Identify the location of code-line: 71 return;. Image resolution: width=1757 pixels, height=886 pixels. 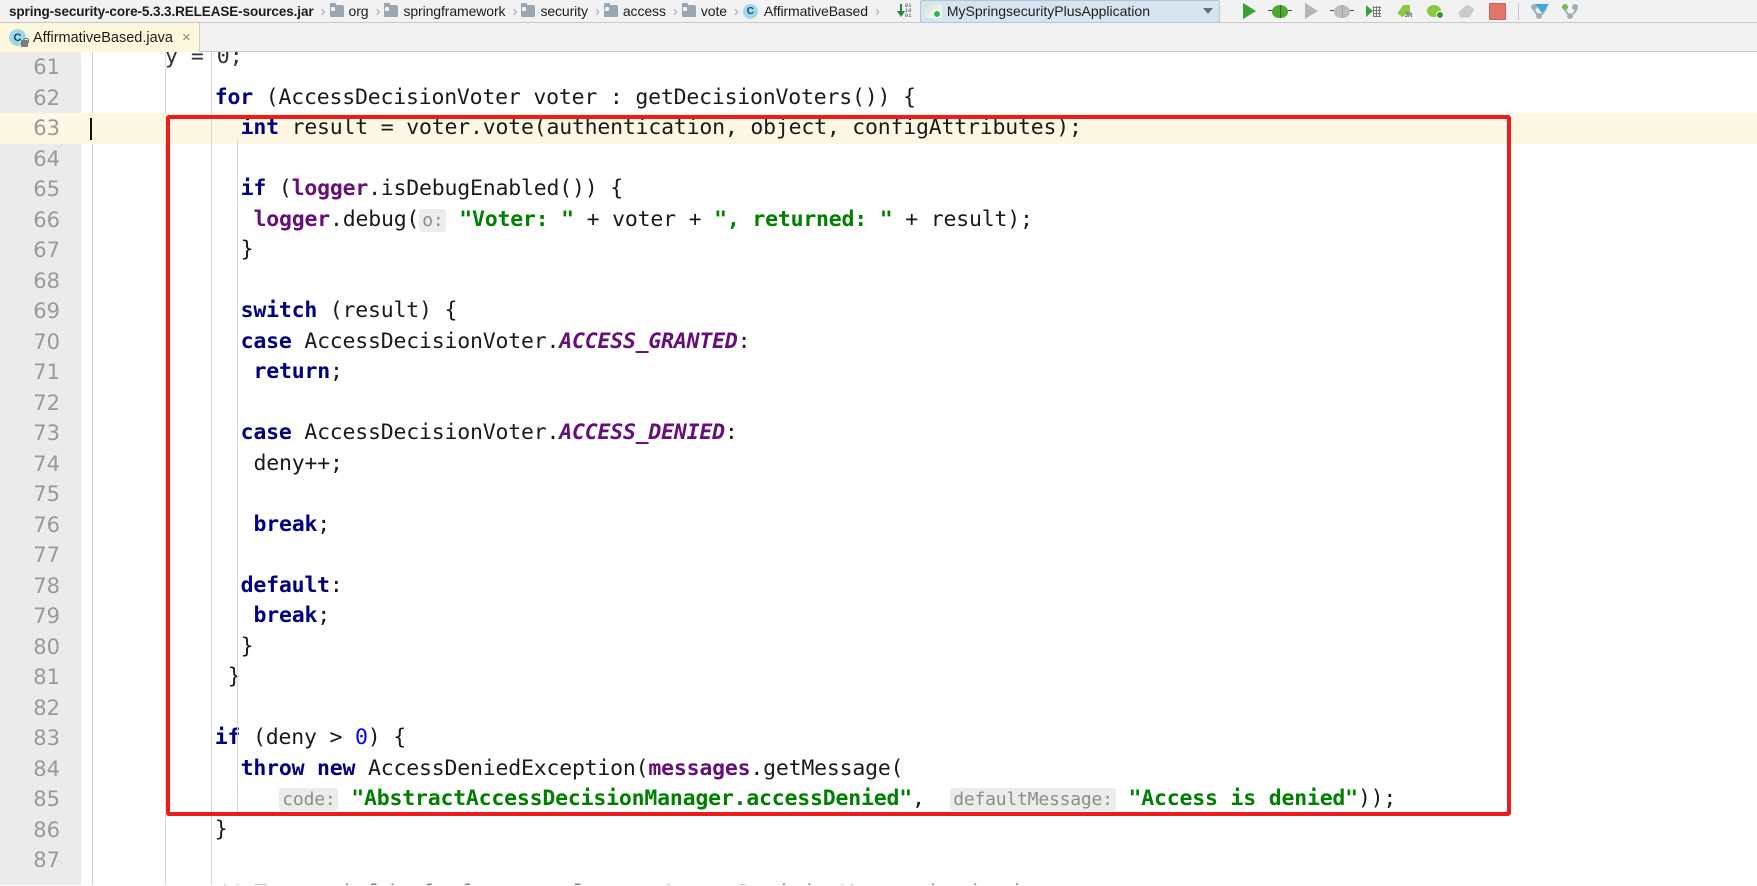
(878, 372).